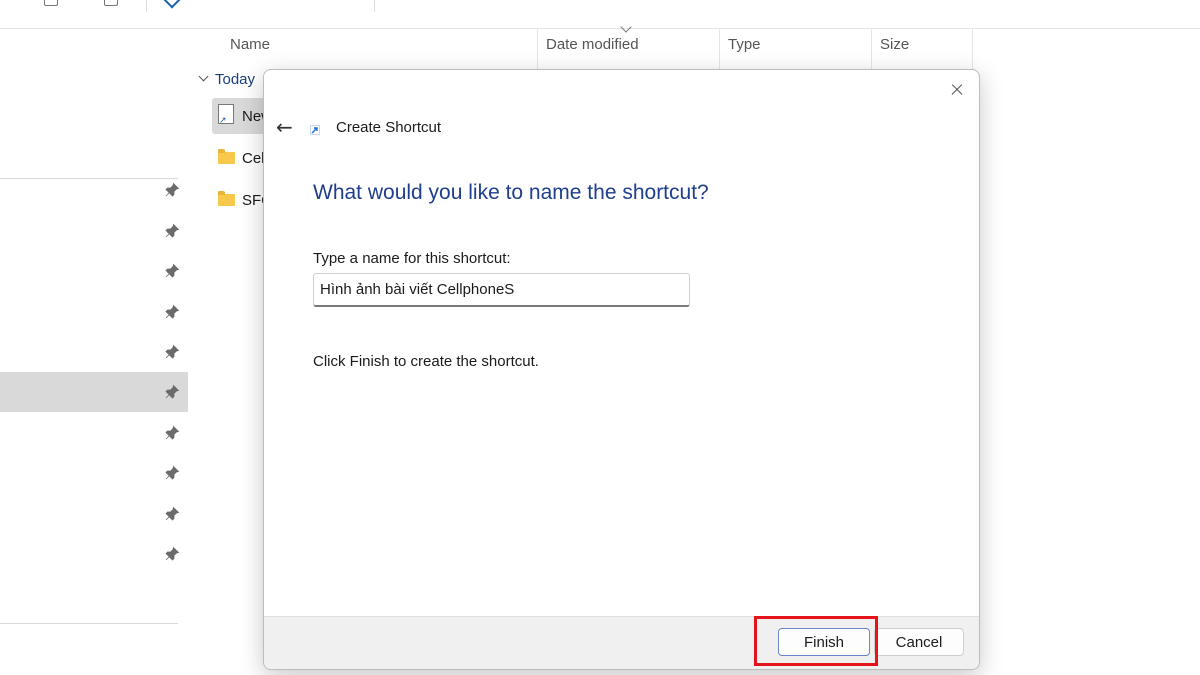 The width and height of the screenshot is (1200, 675). Describe the element at coordinates (957, 90) in the screenshot. I see `close-icon` at that location.